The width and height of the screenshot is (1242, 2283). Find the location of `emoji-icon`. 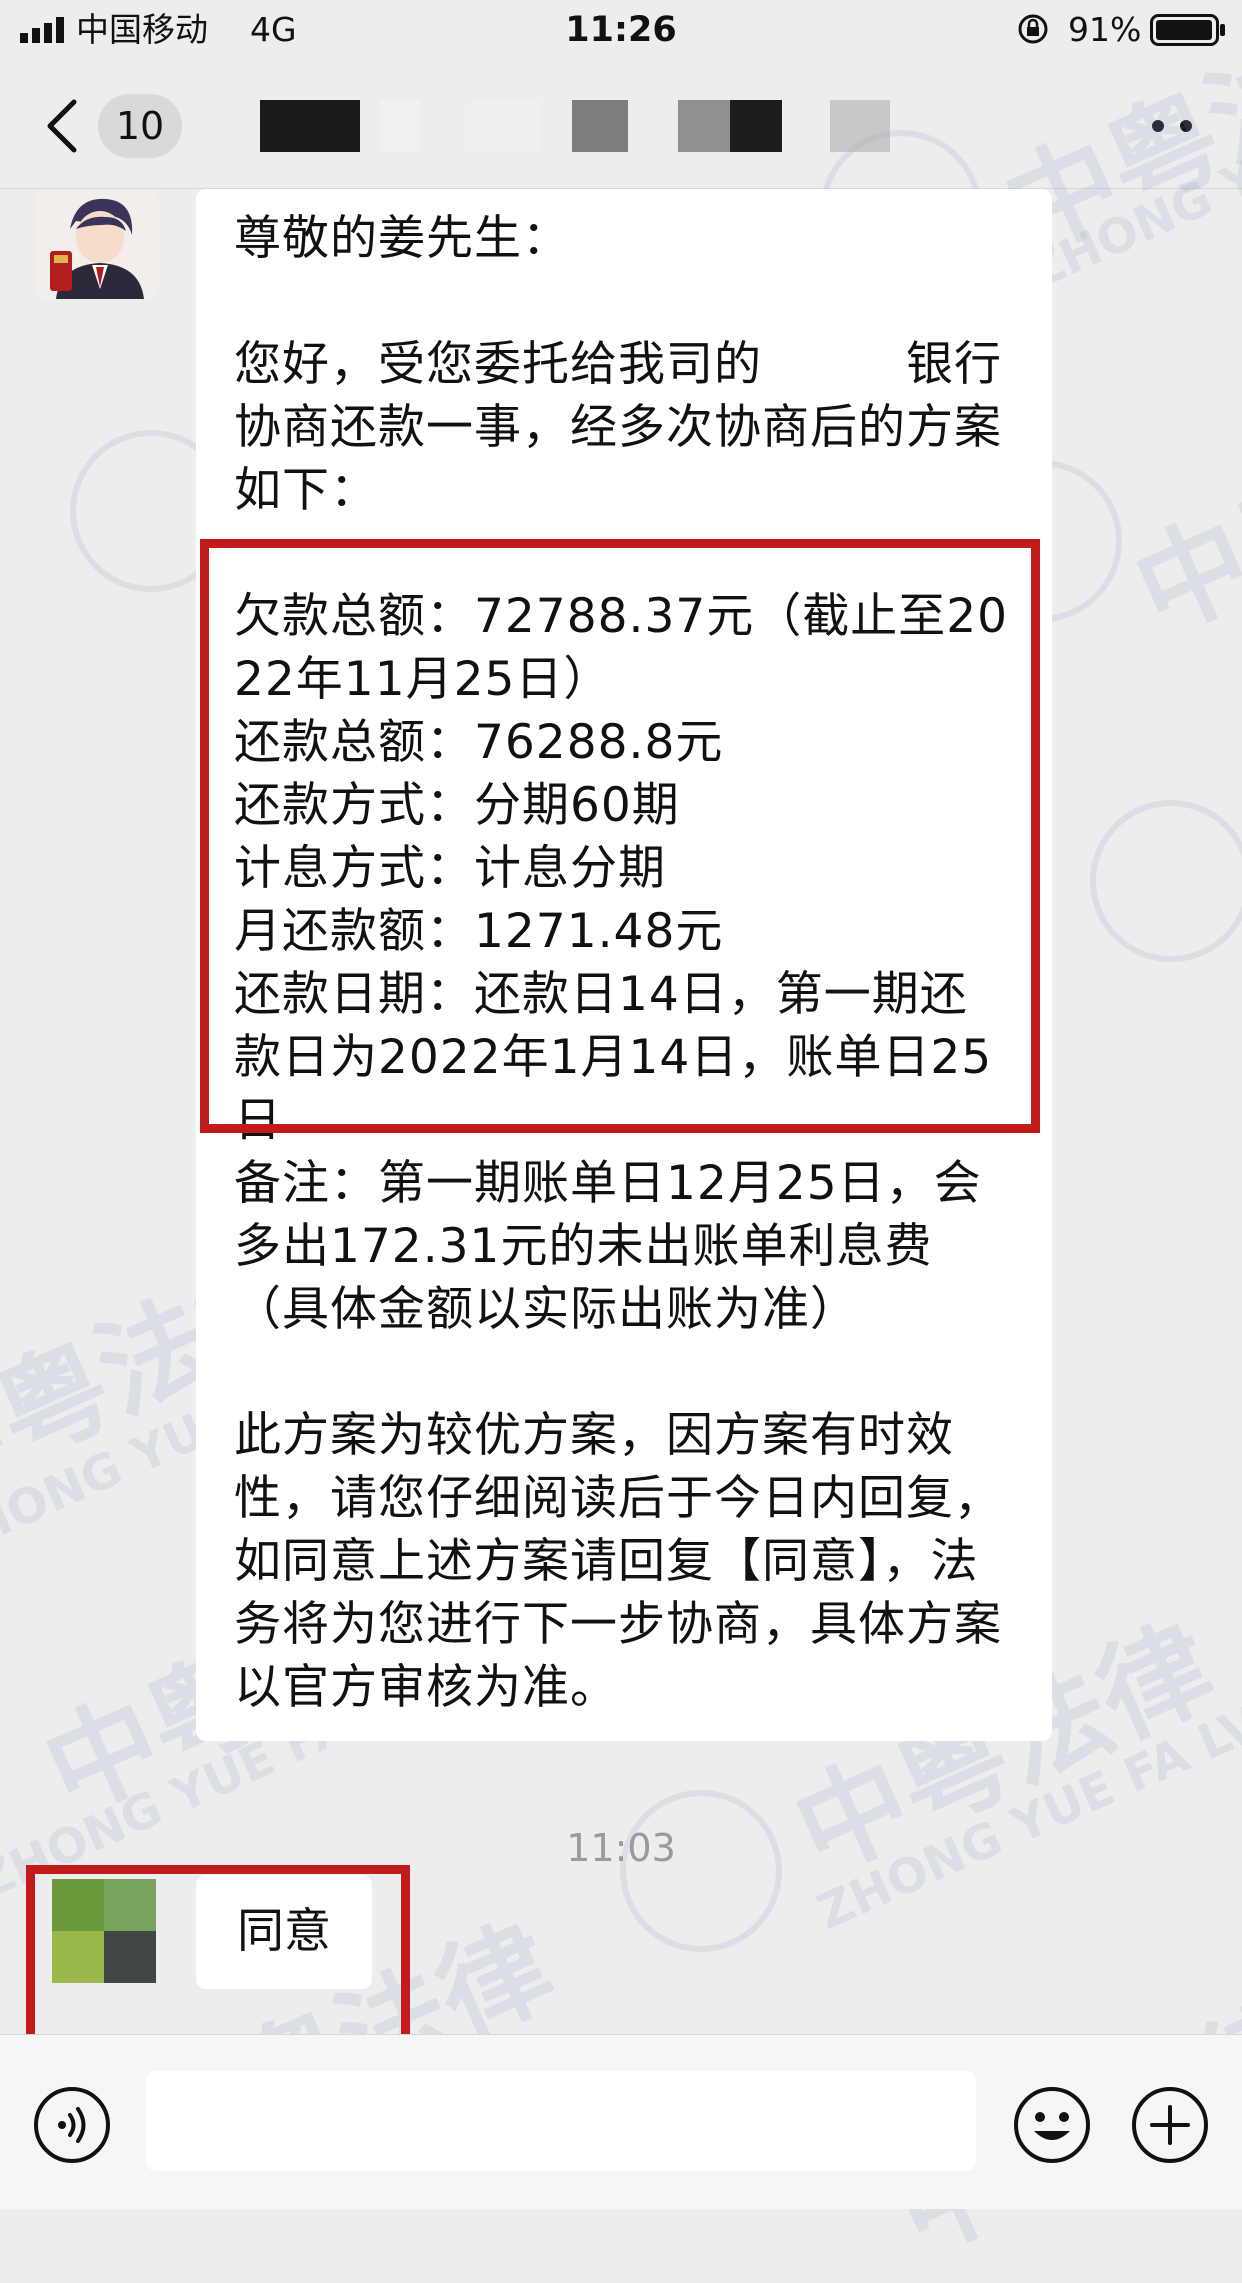

emoji-icon is located at coordinates (1052, 2125).